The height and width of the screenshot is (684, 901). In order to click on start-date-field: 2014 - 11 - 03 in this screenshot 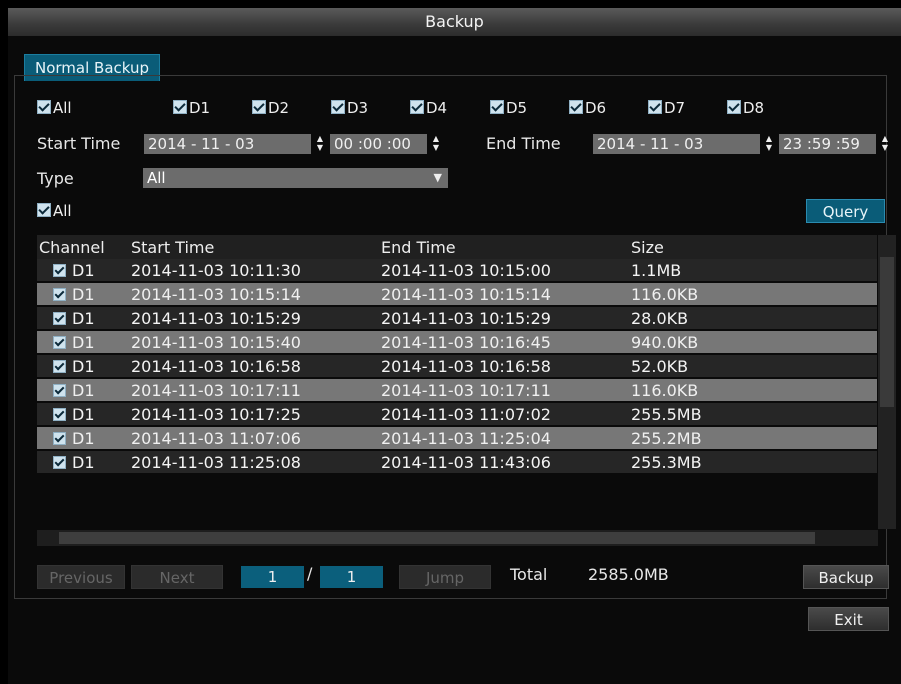, I will do `click(227, 144)`.